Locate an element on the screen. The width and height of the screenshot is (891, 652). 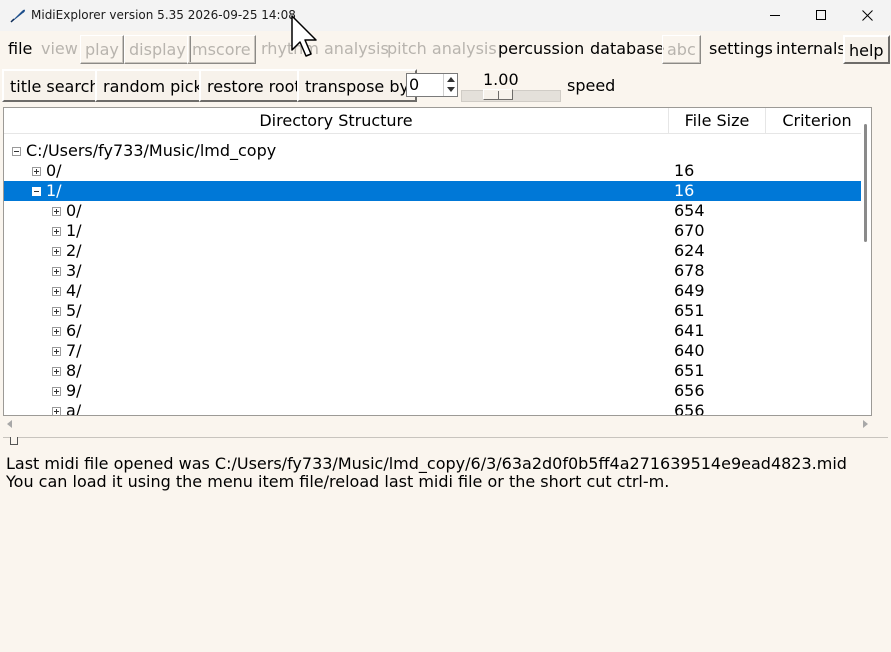
mouse-pointer-icon is located at coordinates (304, 36).